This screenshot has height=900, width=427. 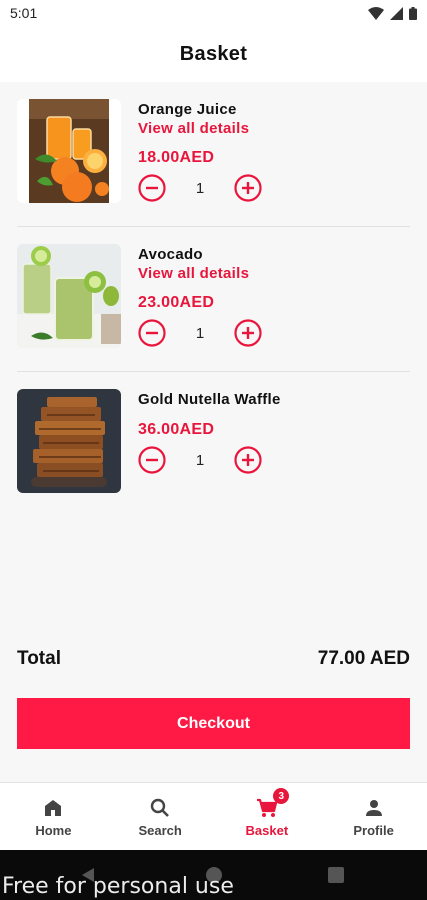 What do you see at coordinates (336, 875) in the screenshot?
I see `recent-apps-icon` at bounding box center [336, 875].